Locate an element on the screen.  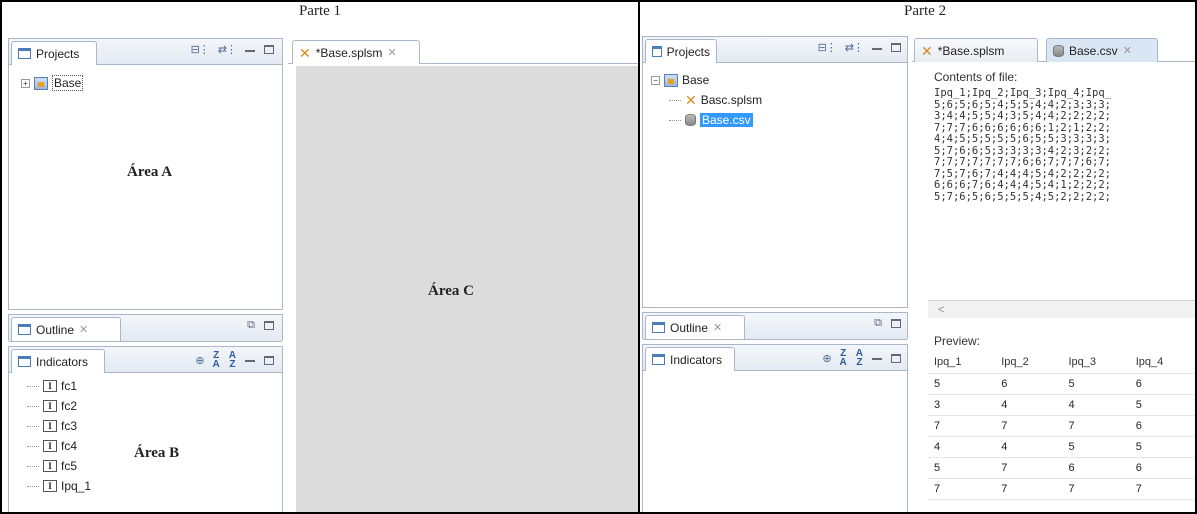
indicators-view: Indicators ⊕ ZA AZ is located at coordinates (775, 428).